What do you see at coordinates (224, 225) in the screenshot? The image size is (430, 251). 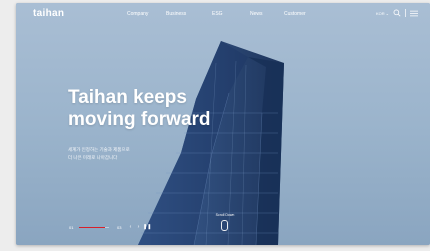 I see `scroll-mouse-icon` at bounding box center [224, 225].